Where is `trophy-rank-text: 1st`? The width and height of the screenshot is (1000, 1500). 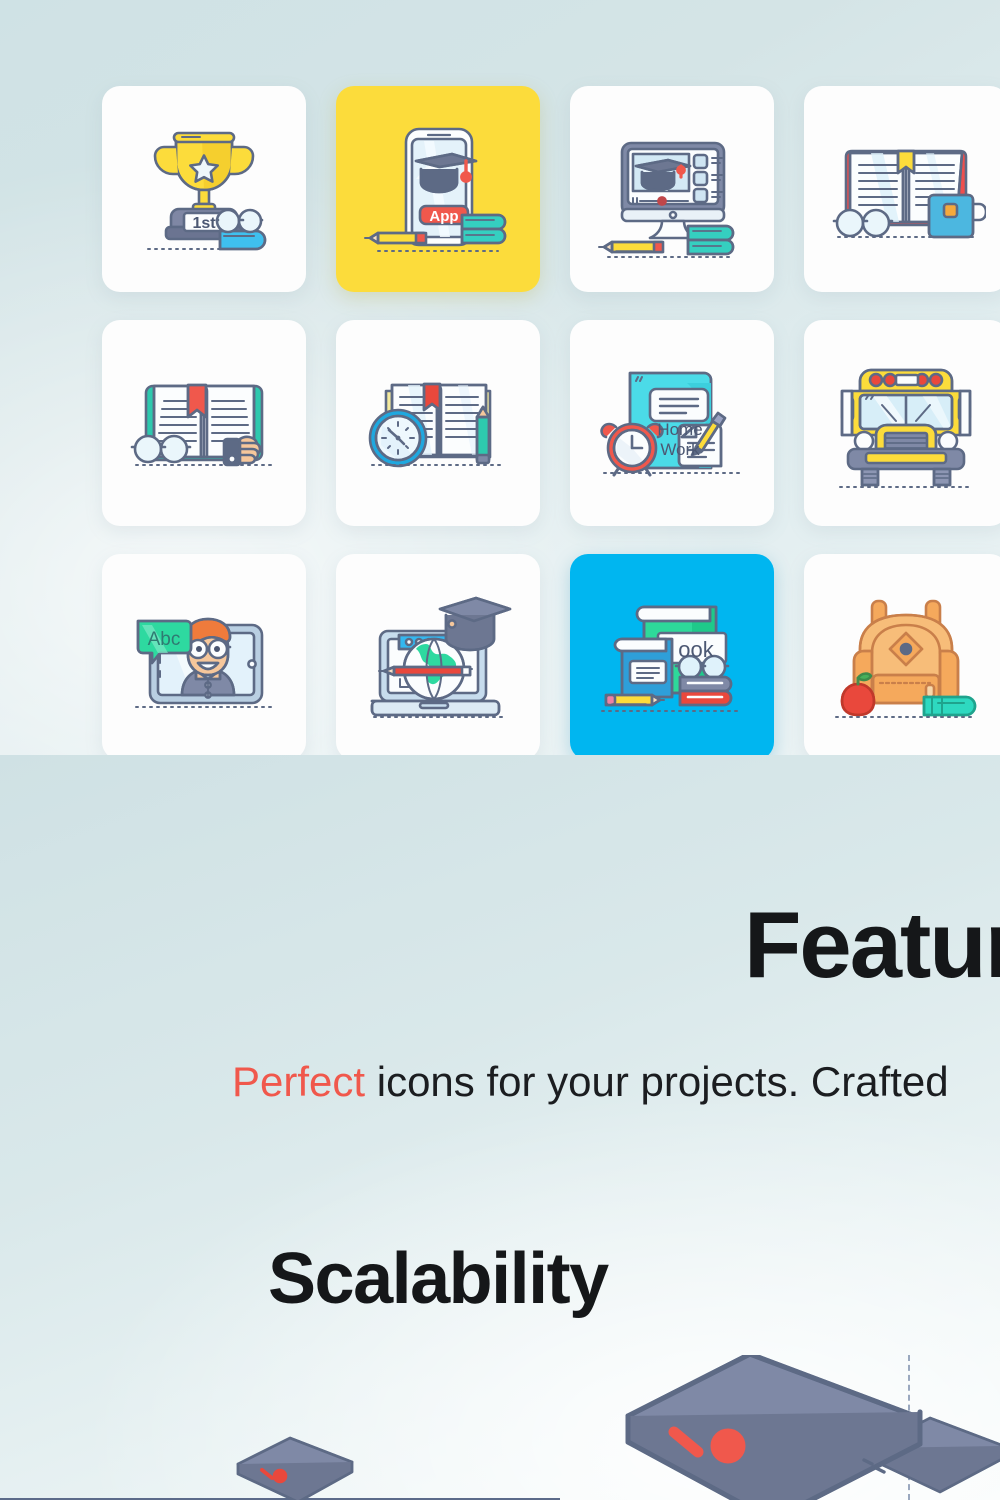 trophy-rank-text: 1st is located at coordinates (204, 223).